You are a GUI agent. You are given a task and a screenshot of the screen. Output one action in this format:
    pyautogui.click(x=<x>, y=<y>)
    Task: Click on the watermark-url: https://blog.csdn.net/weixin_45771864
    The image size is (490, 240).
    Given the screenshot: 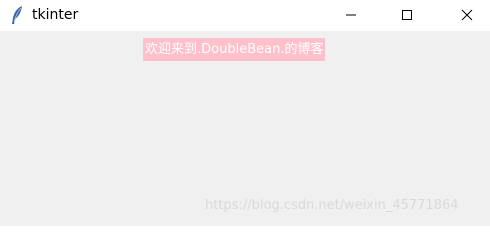 What is the action you would take?
    pyautogui.click(x=332, y=205)
    